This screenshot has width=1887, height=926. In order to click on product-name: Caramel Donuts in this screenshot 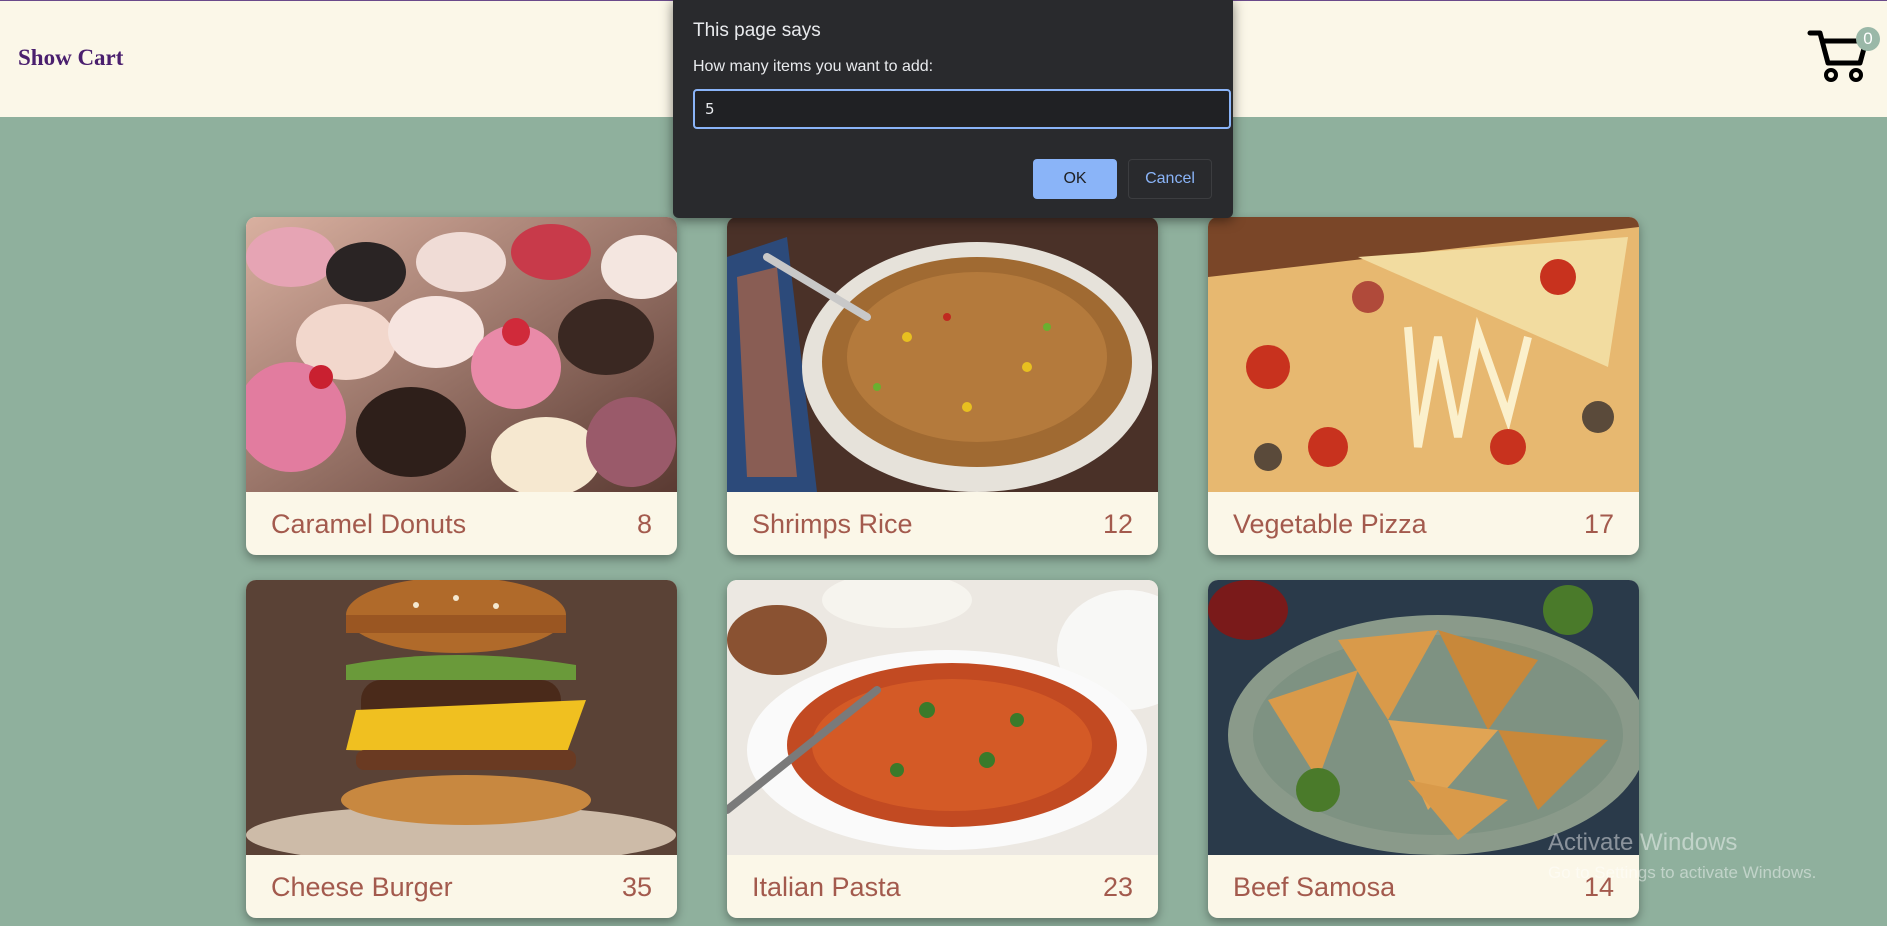, I will do `click(369, 524)`.